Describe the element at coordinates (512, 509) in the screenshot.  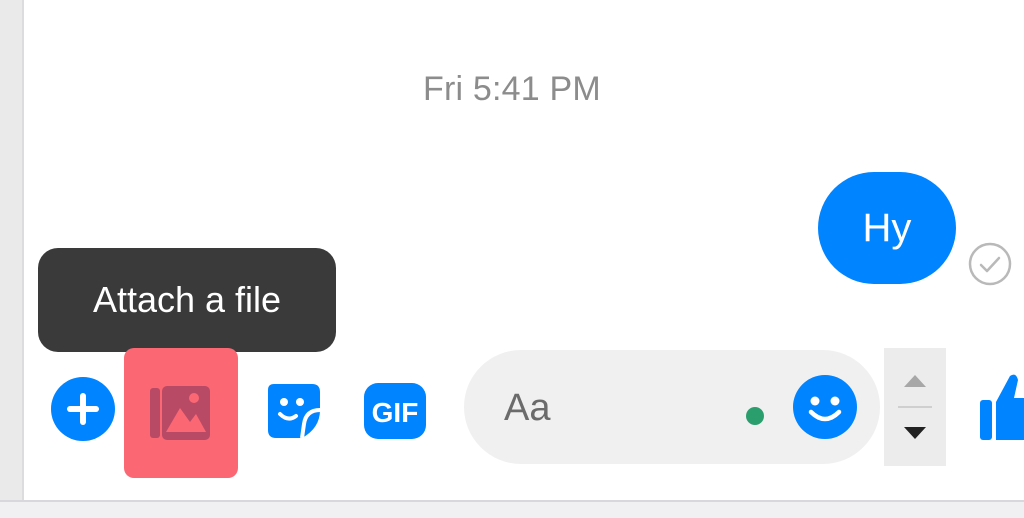
I see `window-bottom-edge` at that location.